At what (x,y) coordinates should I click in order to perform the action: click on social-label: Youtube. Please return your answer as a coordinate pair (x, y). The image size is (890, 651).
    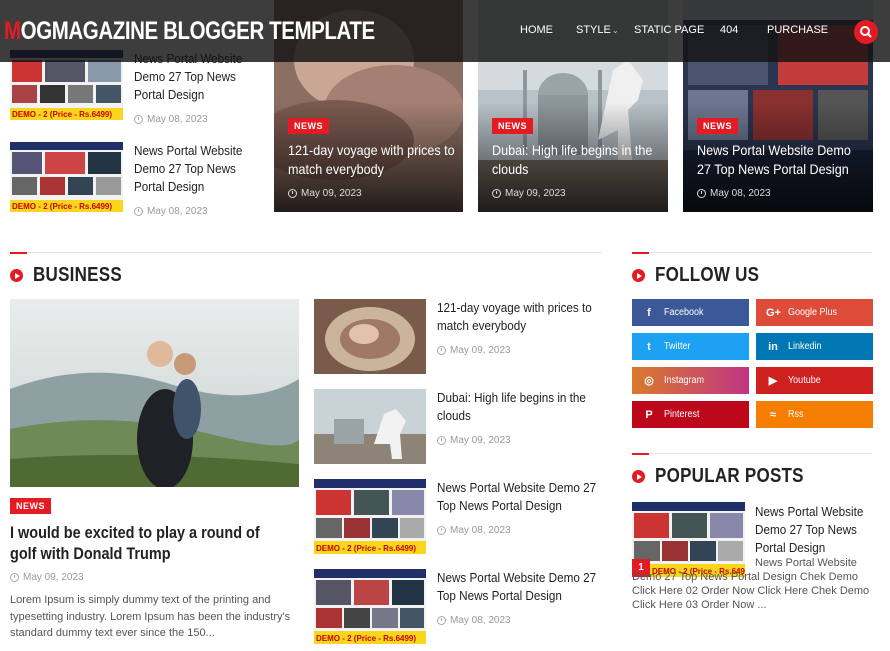
    Looking at the image, I should click on (804, 380).